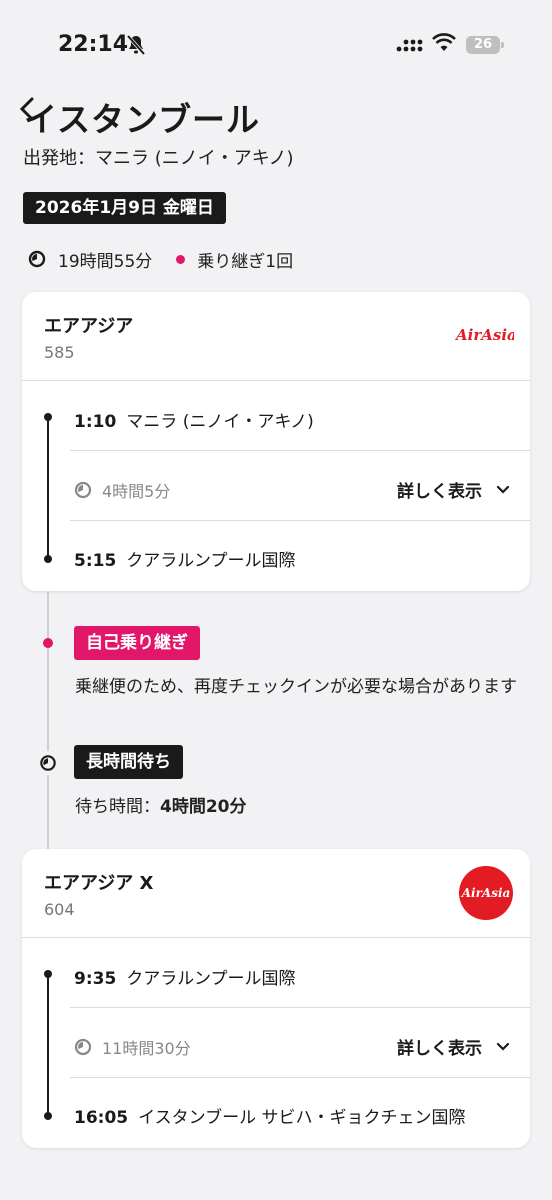 This screenshot has height=1200, width=552. I want to click on status-bar: 22:14 26, so click(276, 40).